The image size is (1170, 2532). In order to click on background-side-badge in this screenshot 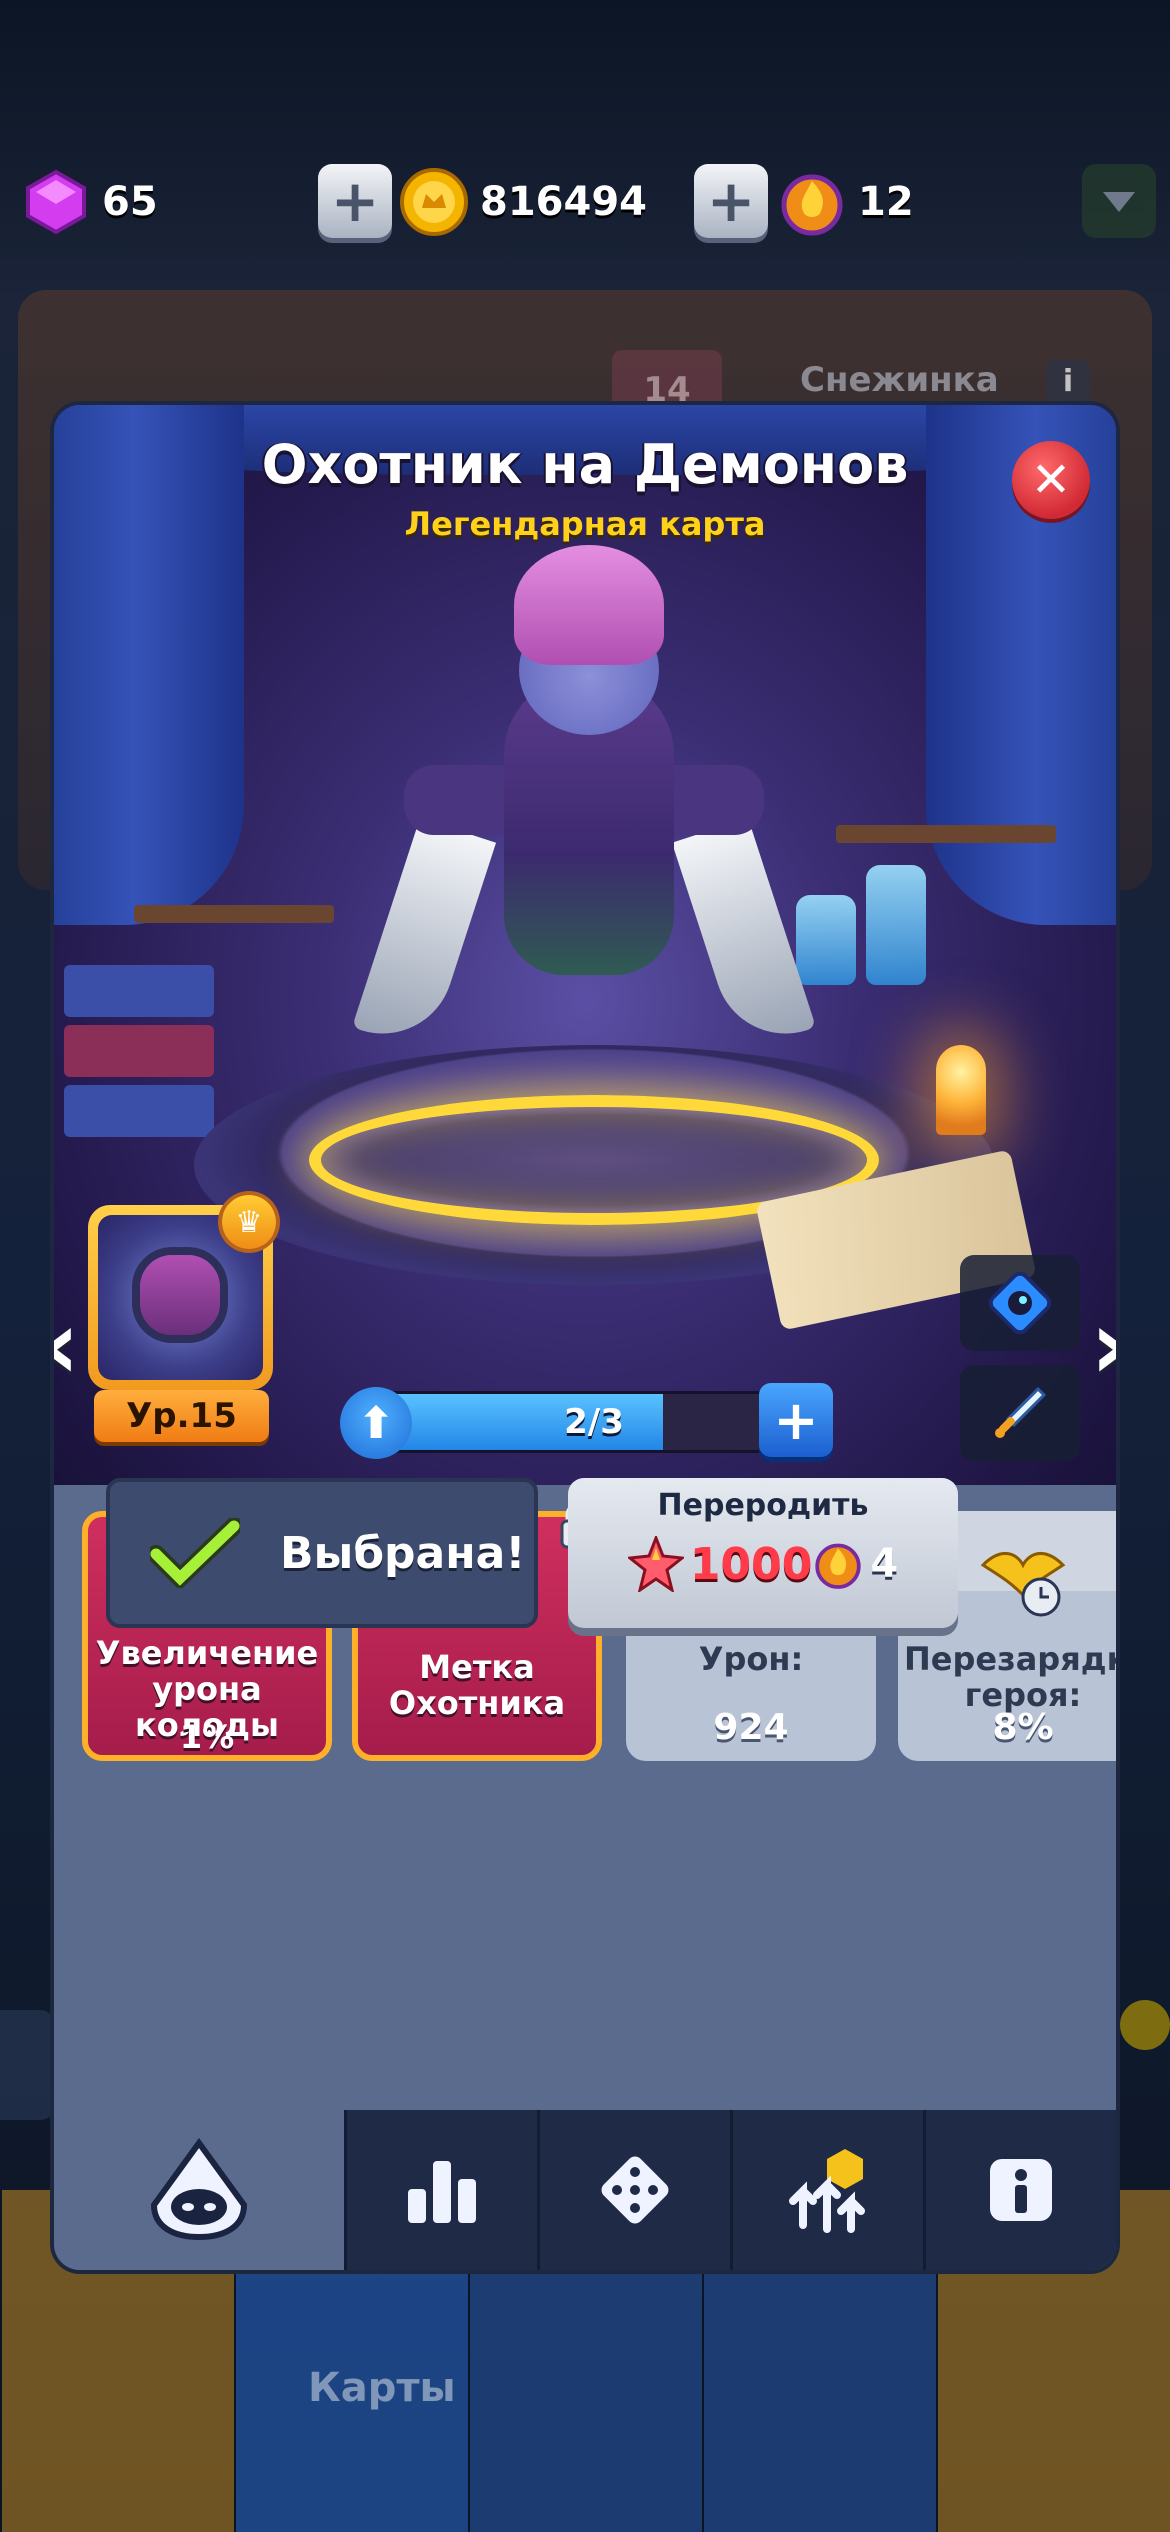, I will do `click(1145, 2025)`.